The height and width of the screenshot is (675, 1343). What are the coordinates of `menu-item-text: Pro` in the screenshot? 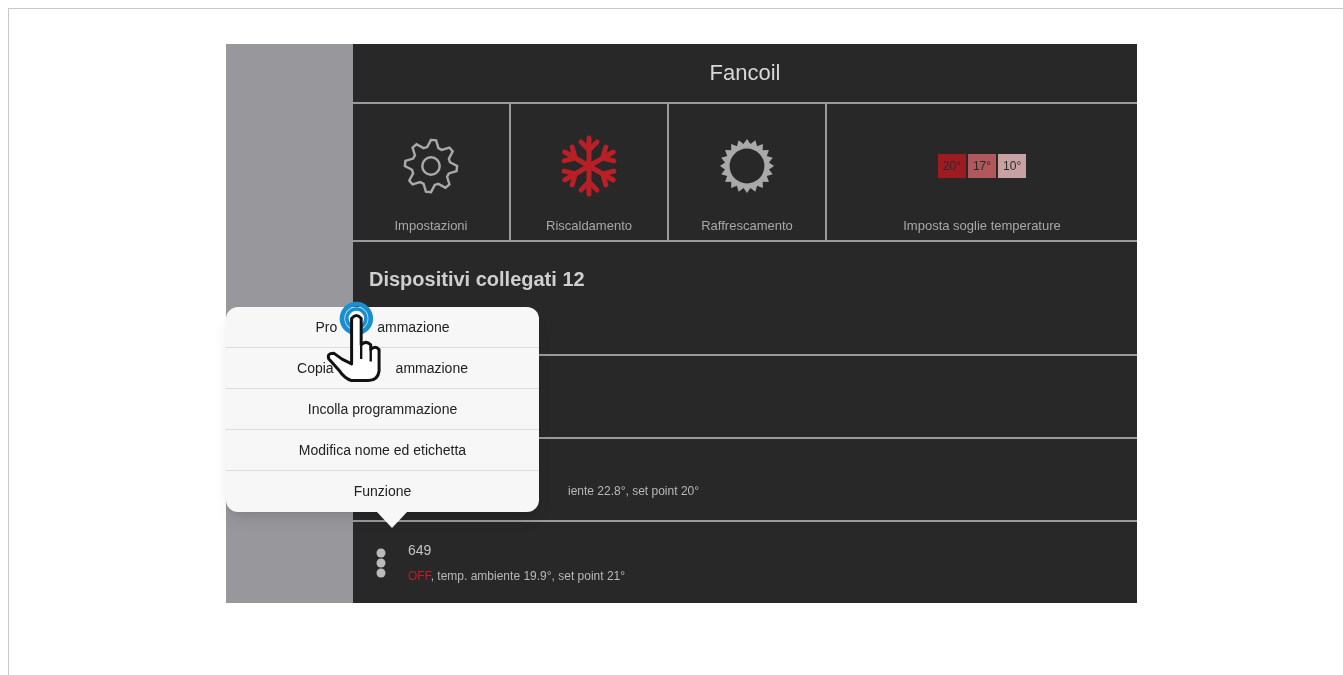 It's located at (326, 327).